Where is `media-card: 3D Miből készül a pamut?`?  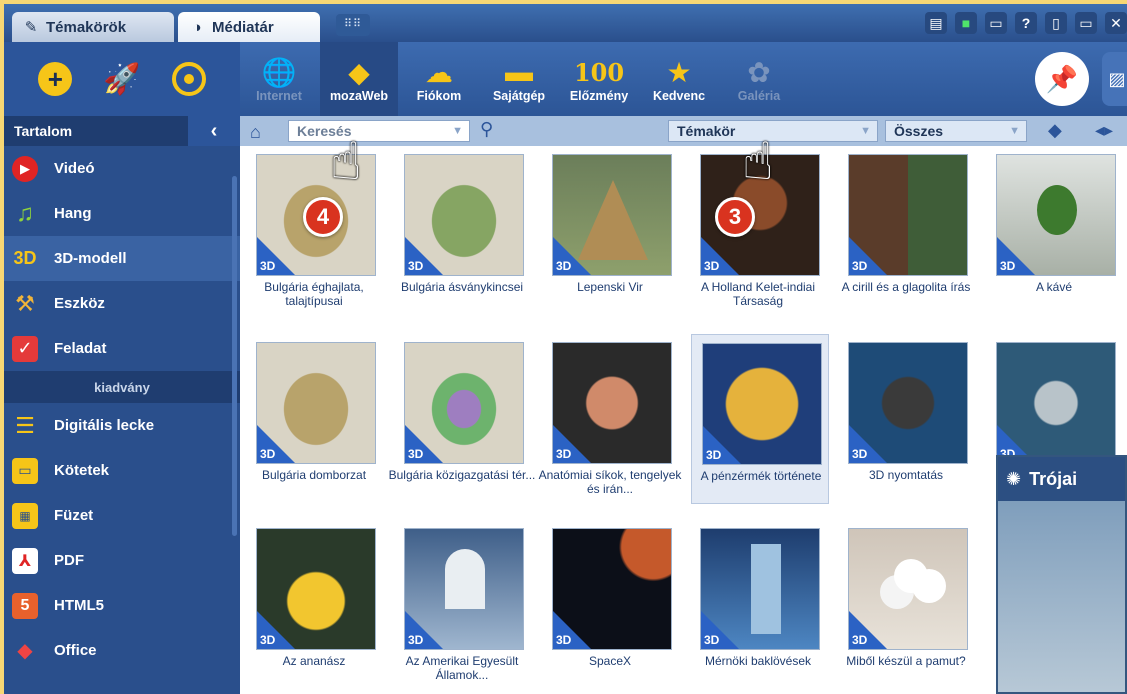
media-card: 3D Miből készül a pamut? is located at coordinates (900, 607).